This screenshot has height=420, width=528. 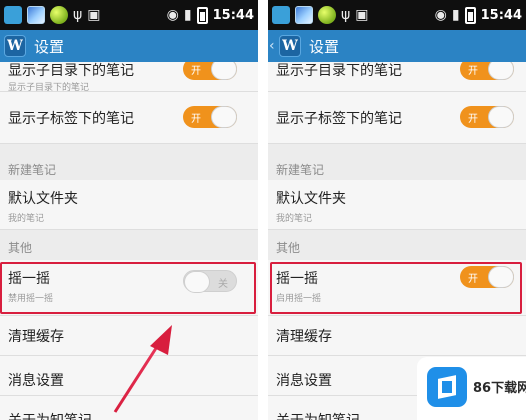 I want to click on twitter-icon, so click(x=281, y=15).